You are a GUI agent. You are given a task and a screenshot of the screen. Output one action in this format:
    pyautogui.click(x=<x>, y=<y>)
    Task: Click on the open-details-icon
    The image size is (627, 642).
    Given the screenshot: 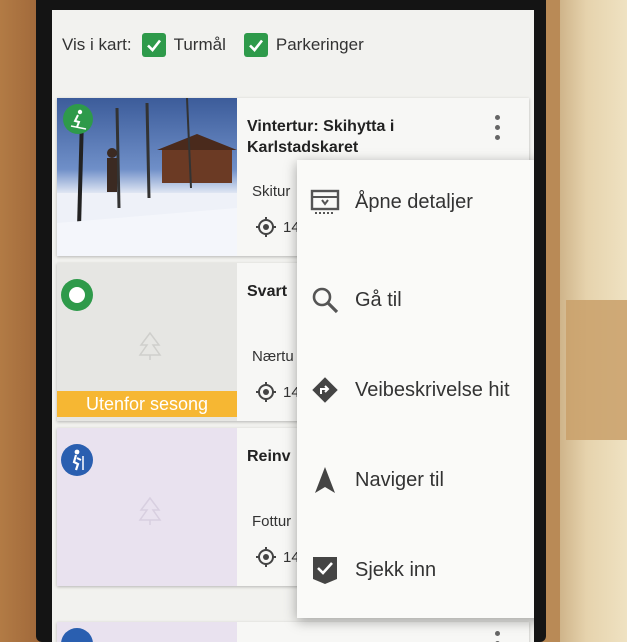 What is the action you would take?
    pyautogui.click(x=325, y=202)
    